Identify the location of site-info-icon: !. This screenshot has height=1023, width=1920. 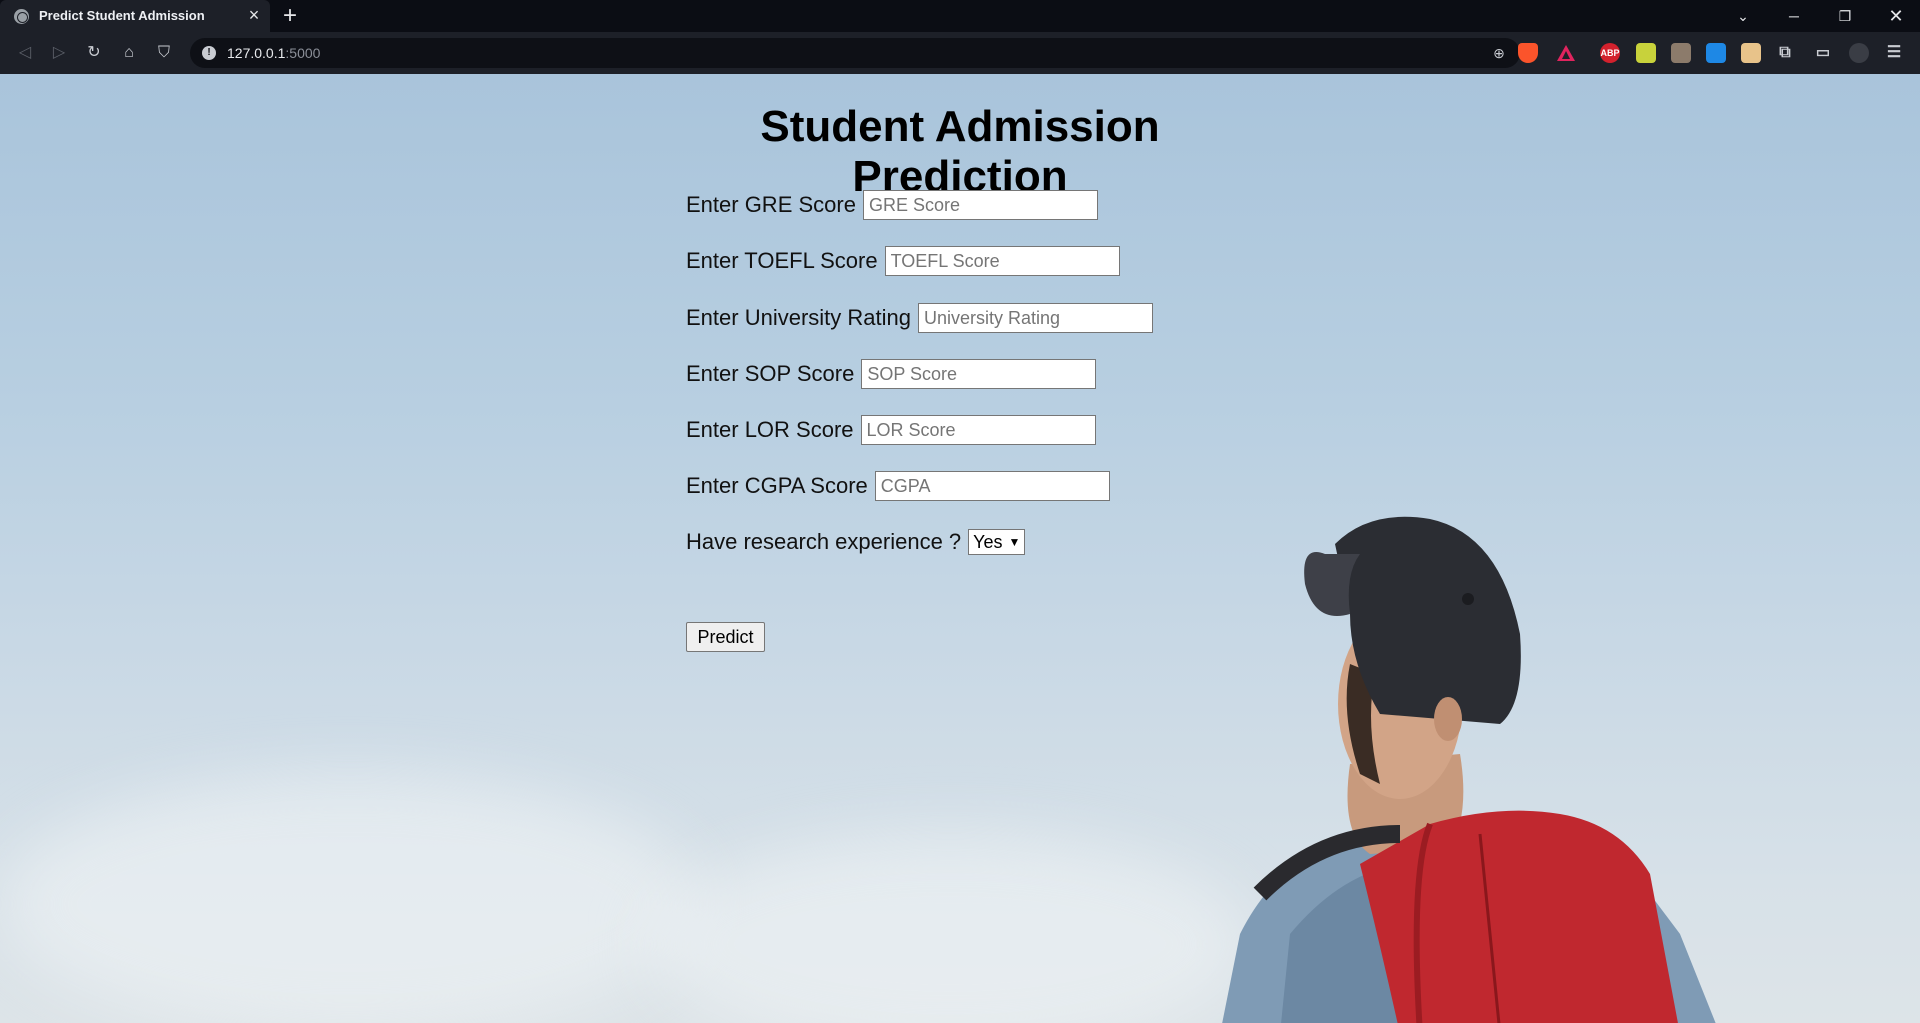
(209, 53).